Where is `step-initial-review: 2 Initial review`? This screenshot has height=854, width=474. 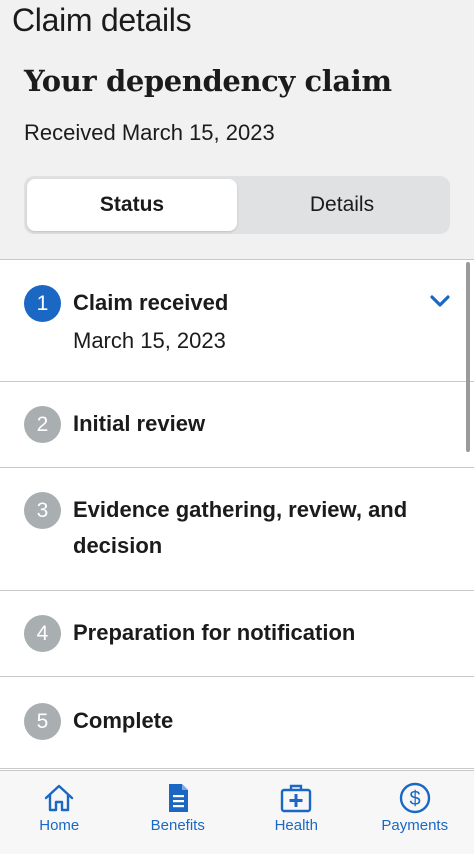
step-initial-review: 2 Initial review is located at coordinates (237, 425).